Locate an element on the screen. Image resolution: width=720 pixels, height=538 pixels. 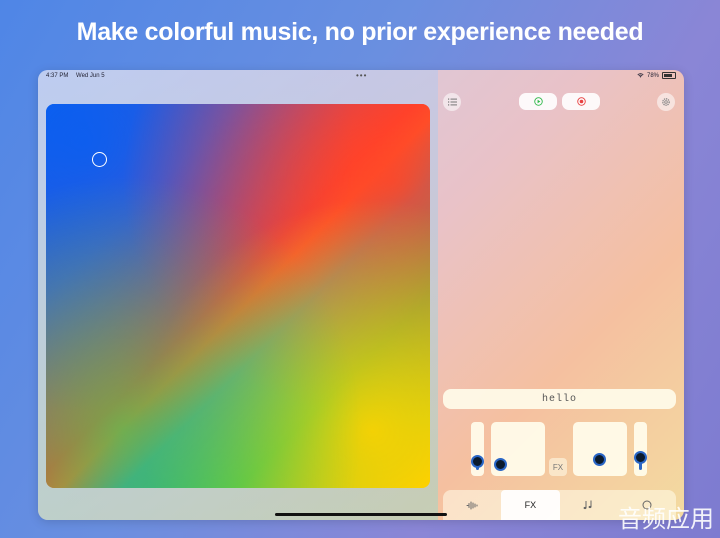
record-button is located at coordinates (581, 101).